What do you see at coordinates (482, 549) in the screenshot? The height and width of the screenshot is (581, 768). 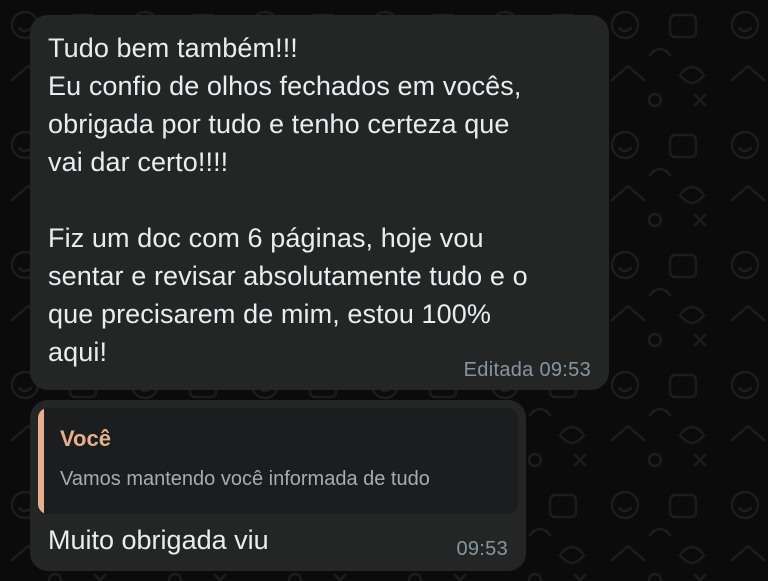 I see `message-timestamp: 09:53` at bounding box center [482, 549].